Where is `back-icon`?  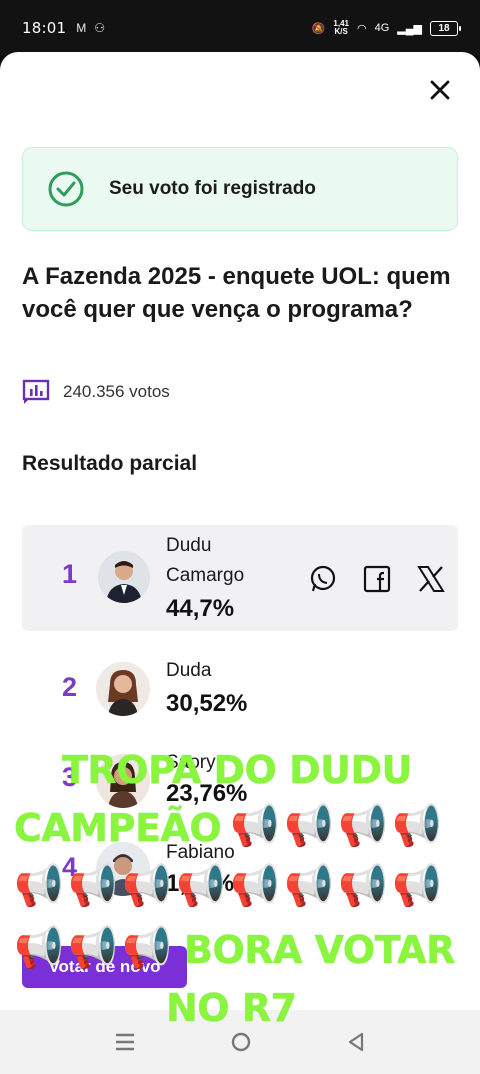 back-icon is located at coordinates (356, 1042).